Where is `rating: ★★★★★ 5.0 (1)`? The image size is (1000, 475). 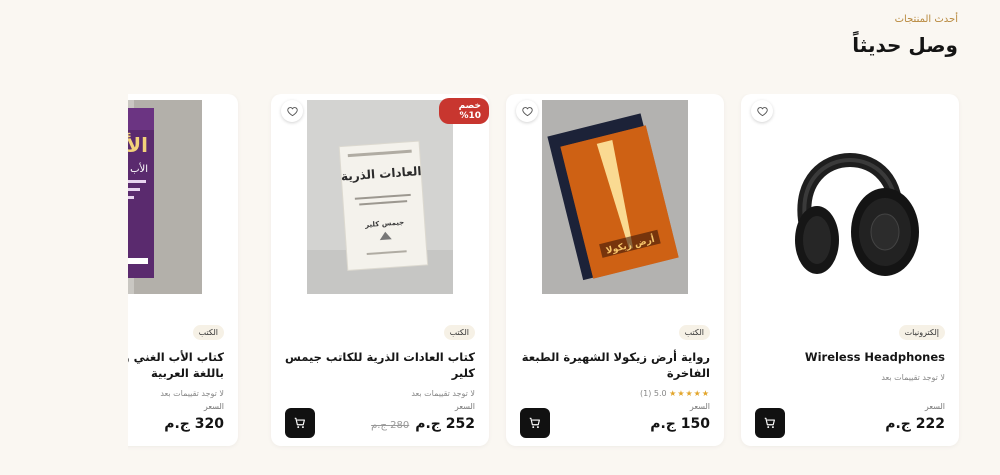
rating: ★★★★★ 5.0 (1) is located at coordinates (615, 393).